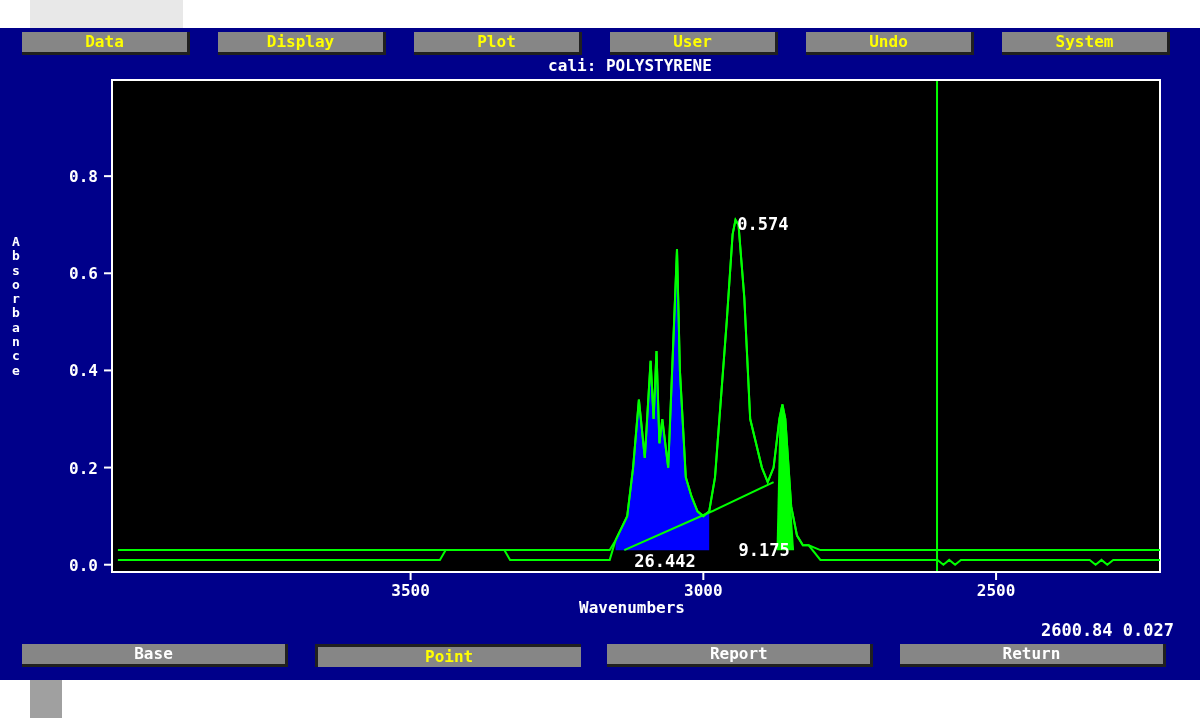 The width and height of the screenshot is (1200, 720). Describe the element at coordinates (83, 468) in the screenshot. I see `tick-label: 0.2` at that location.